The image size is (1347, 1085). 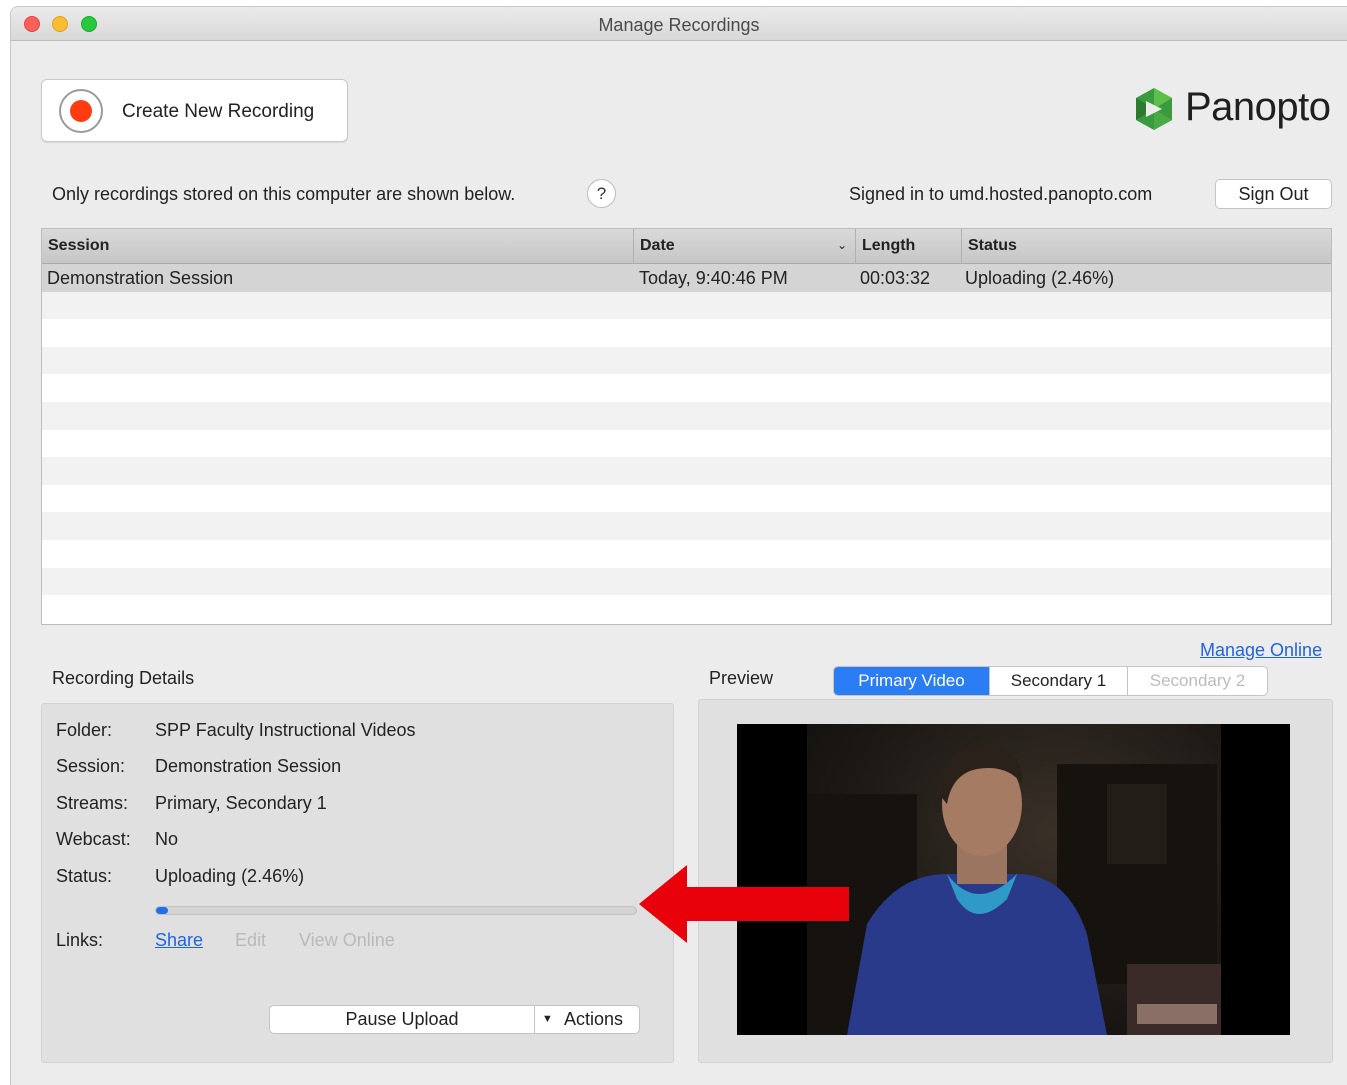 I want to click on presenter-illustration, so click(x=1014, y=890).